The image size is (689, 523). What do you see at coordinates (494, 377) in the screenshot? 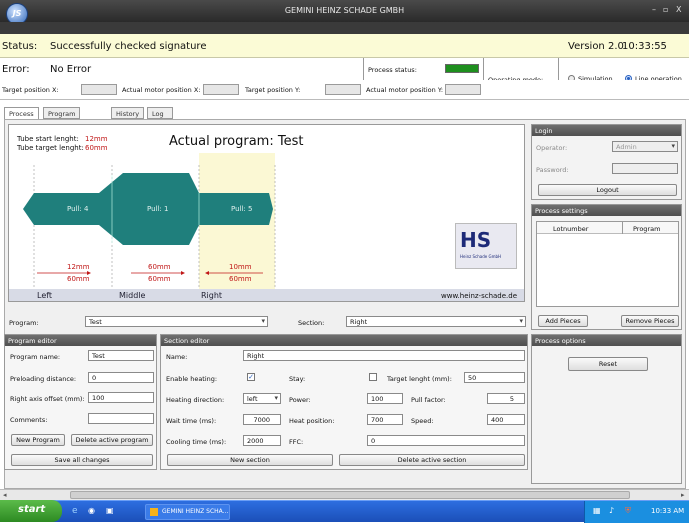
I see `target-length-input: 50` at bounding box center [494, 377].